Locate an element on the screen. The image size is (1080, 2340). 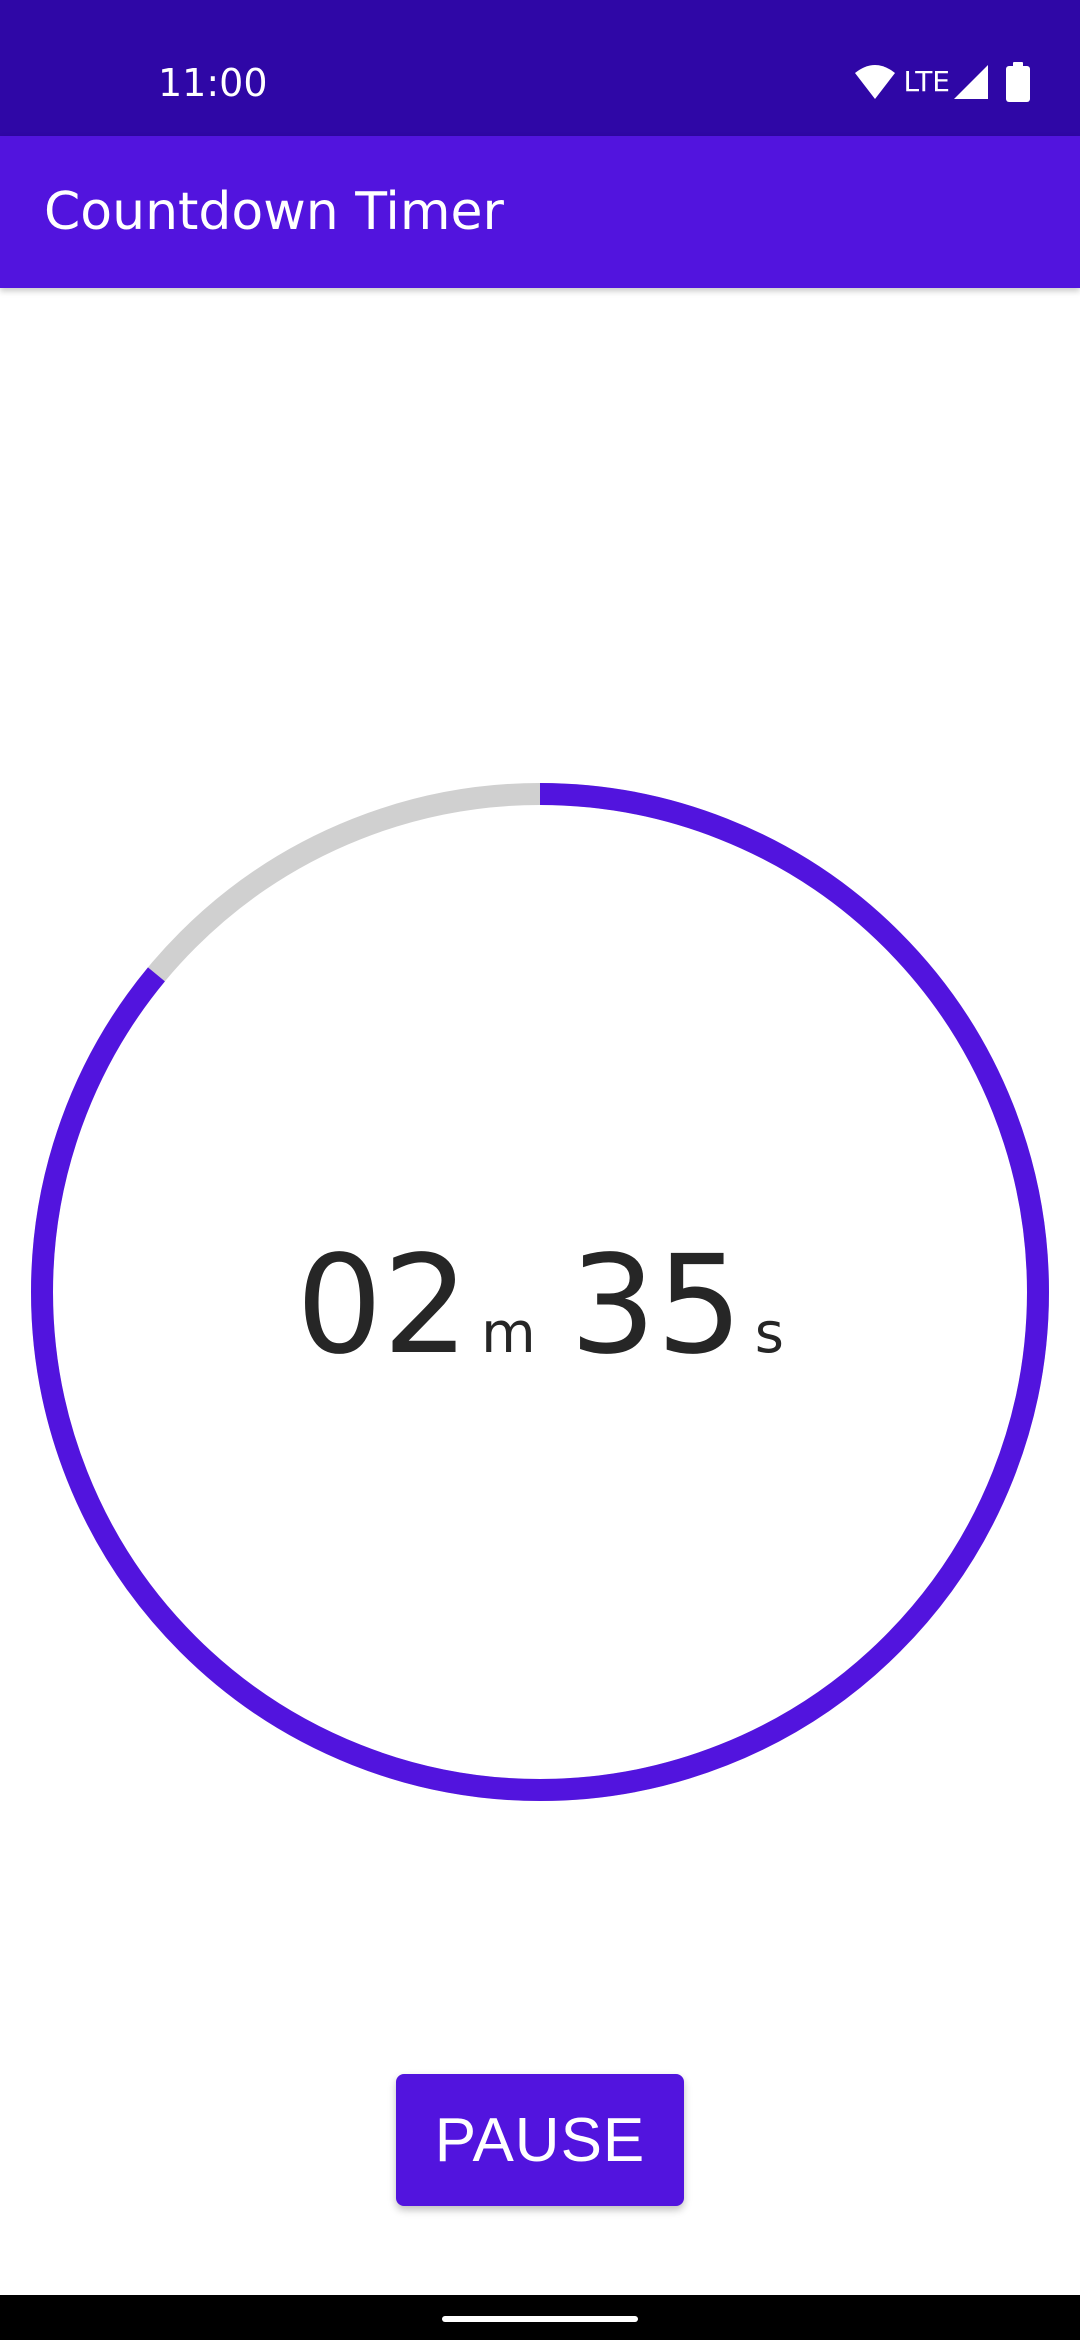
timer-minutes-unit: m is located at coordinates (508, 1333).